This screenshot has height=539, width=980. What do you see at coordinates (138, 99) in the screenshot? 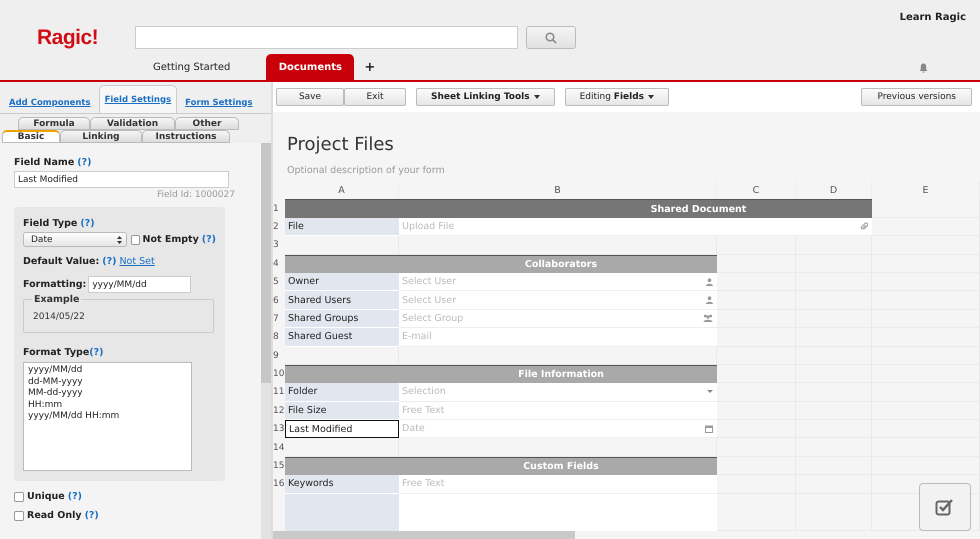
I see `panel-tab: Field Settings` at bounding box center [138, 99].